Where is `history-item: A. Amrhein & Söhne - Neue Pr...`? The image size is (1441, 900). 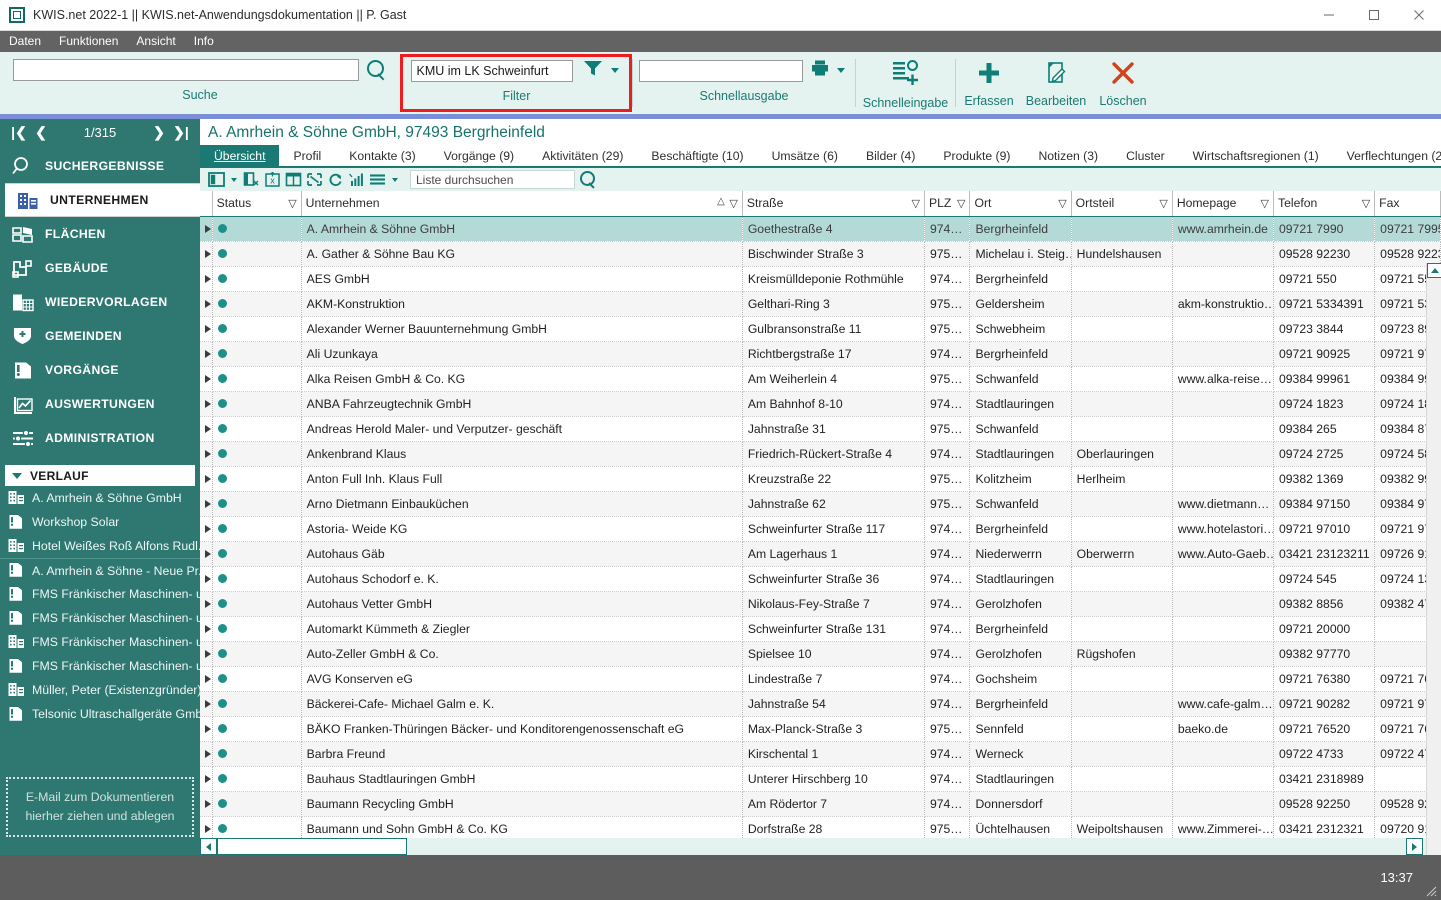
history-item: A. Amrhein & Söhne - Neue Pr... is located at coordinates (100, 570).